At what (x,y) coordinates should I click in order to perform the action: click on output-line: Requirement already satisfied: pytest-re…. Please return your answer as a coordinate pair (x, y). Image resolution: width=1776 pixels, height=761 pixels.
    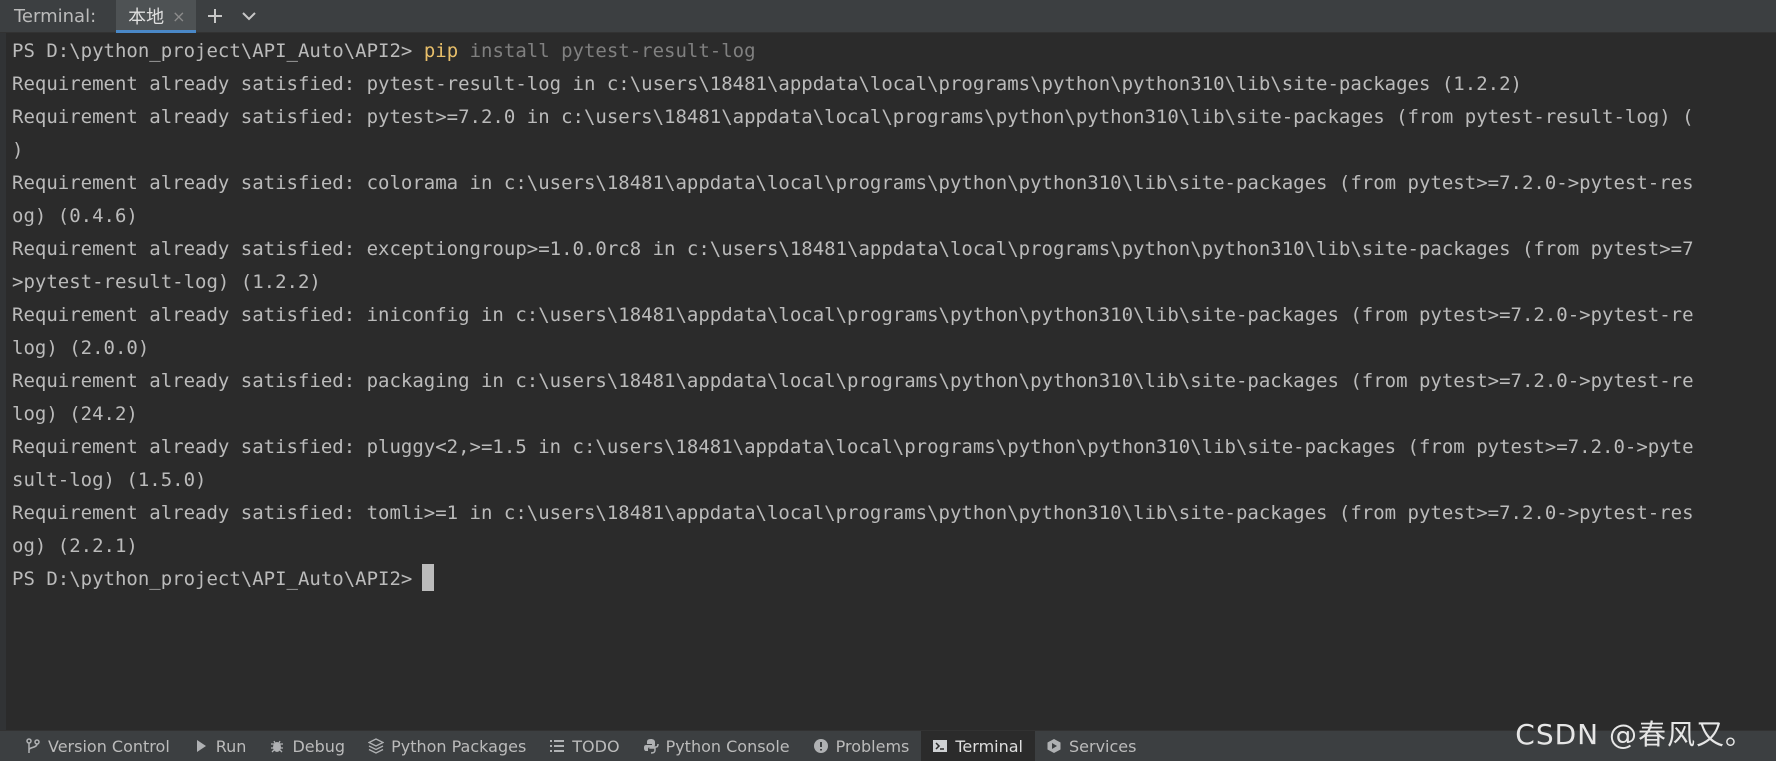
    Looking at the image, I should click on (767, 84).